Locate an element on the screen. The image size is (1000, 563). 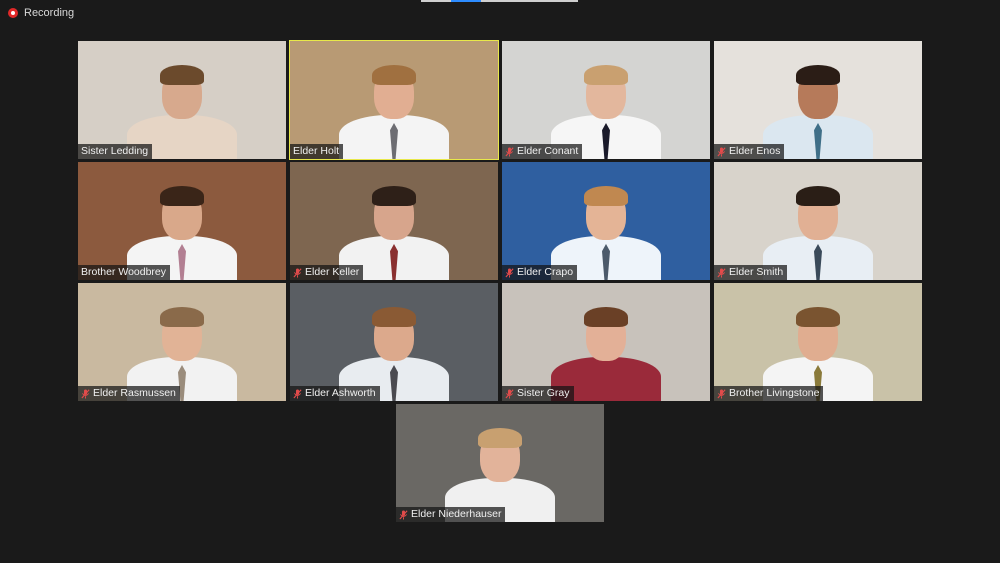
participant-name: Elder Rasmussen is located at coordinates (134, 393).